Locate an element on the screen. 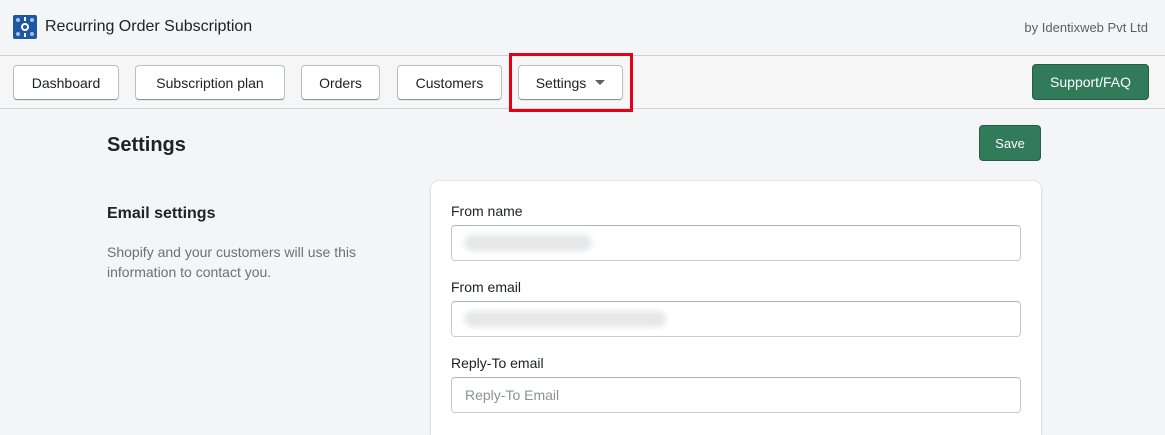 The width and height of the screenshot is (1165, 435). app-title: Recurring Order Subscription is located at coordinates (149, 26).